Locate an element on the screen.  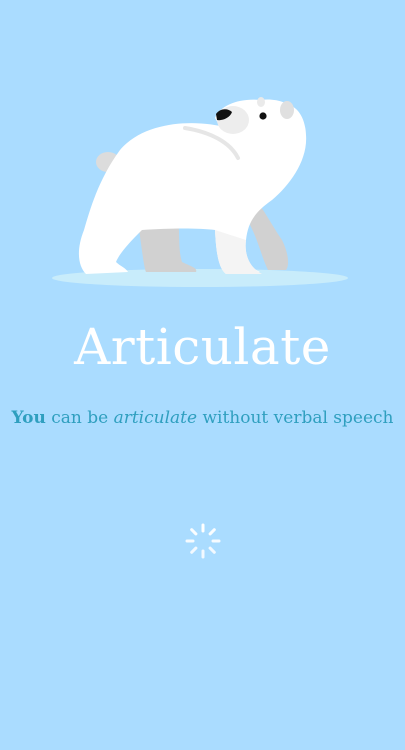
tagline-can-be: can be is located at coordinates (79, 418).